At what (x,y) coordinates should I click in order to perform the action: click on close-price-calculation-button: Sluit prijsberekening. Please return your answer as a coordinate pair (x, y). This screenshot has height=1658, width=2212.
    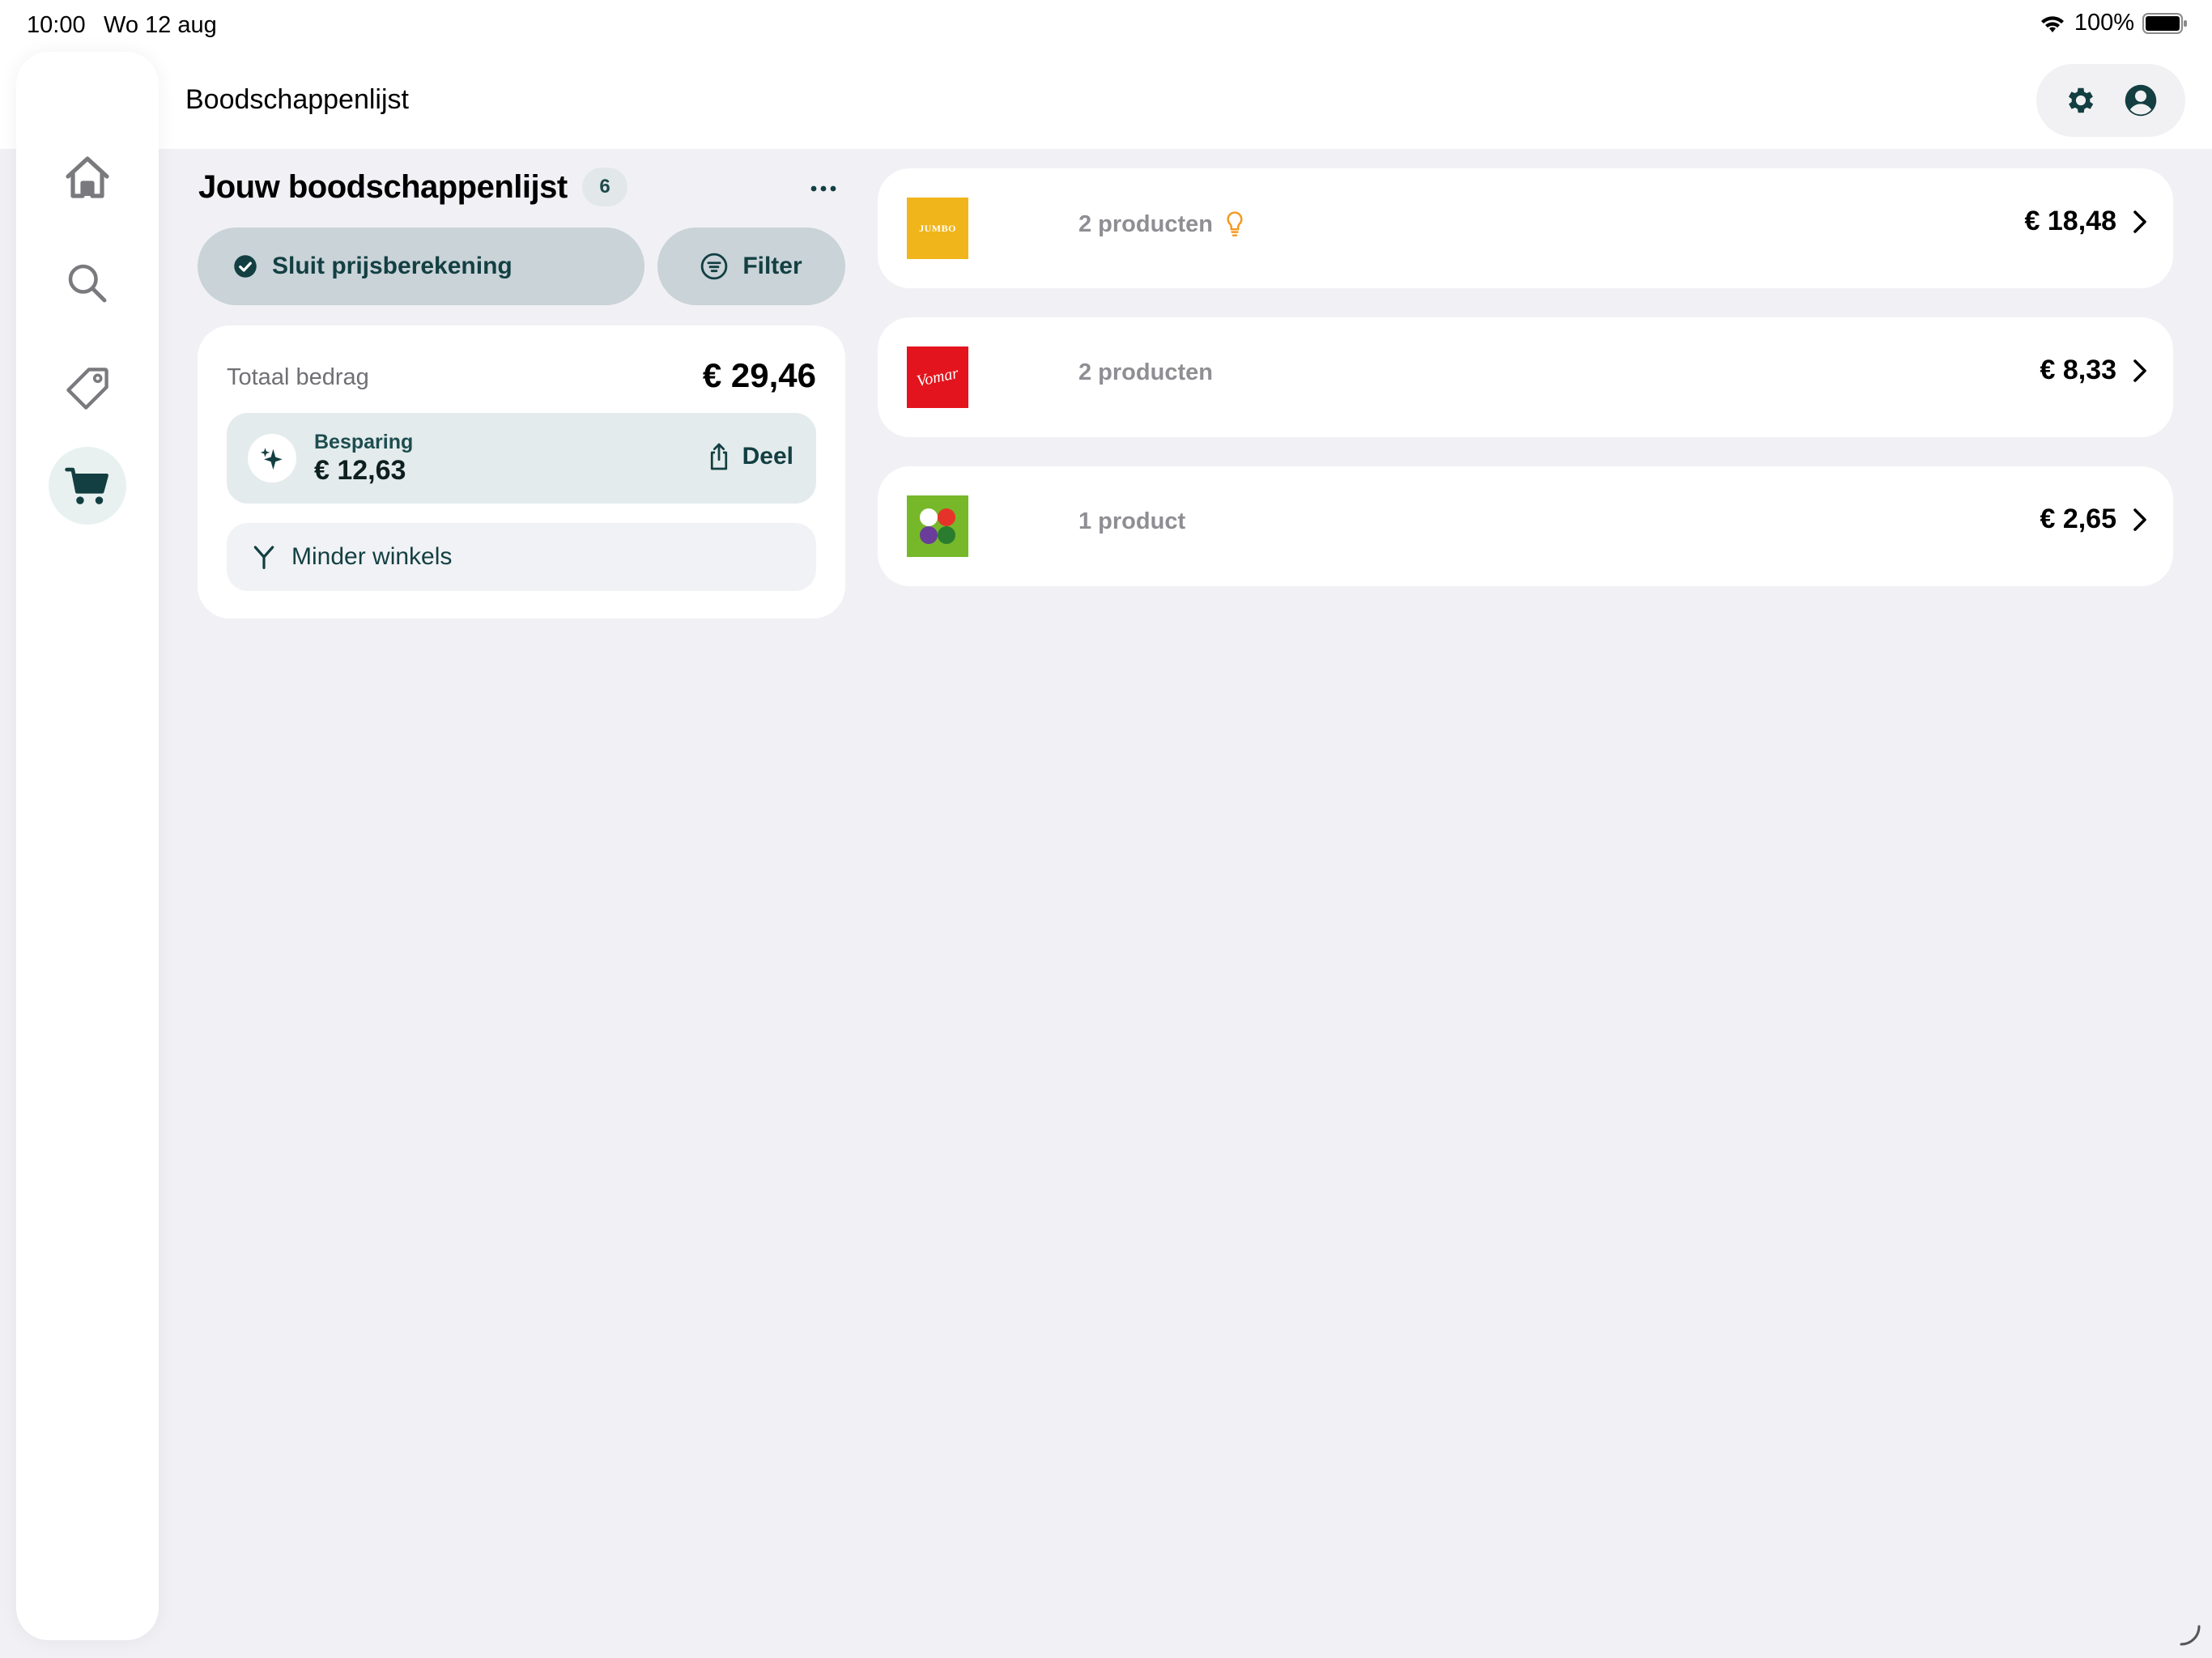
    Looking at the image, I should click on (421, 266).